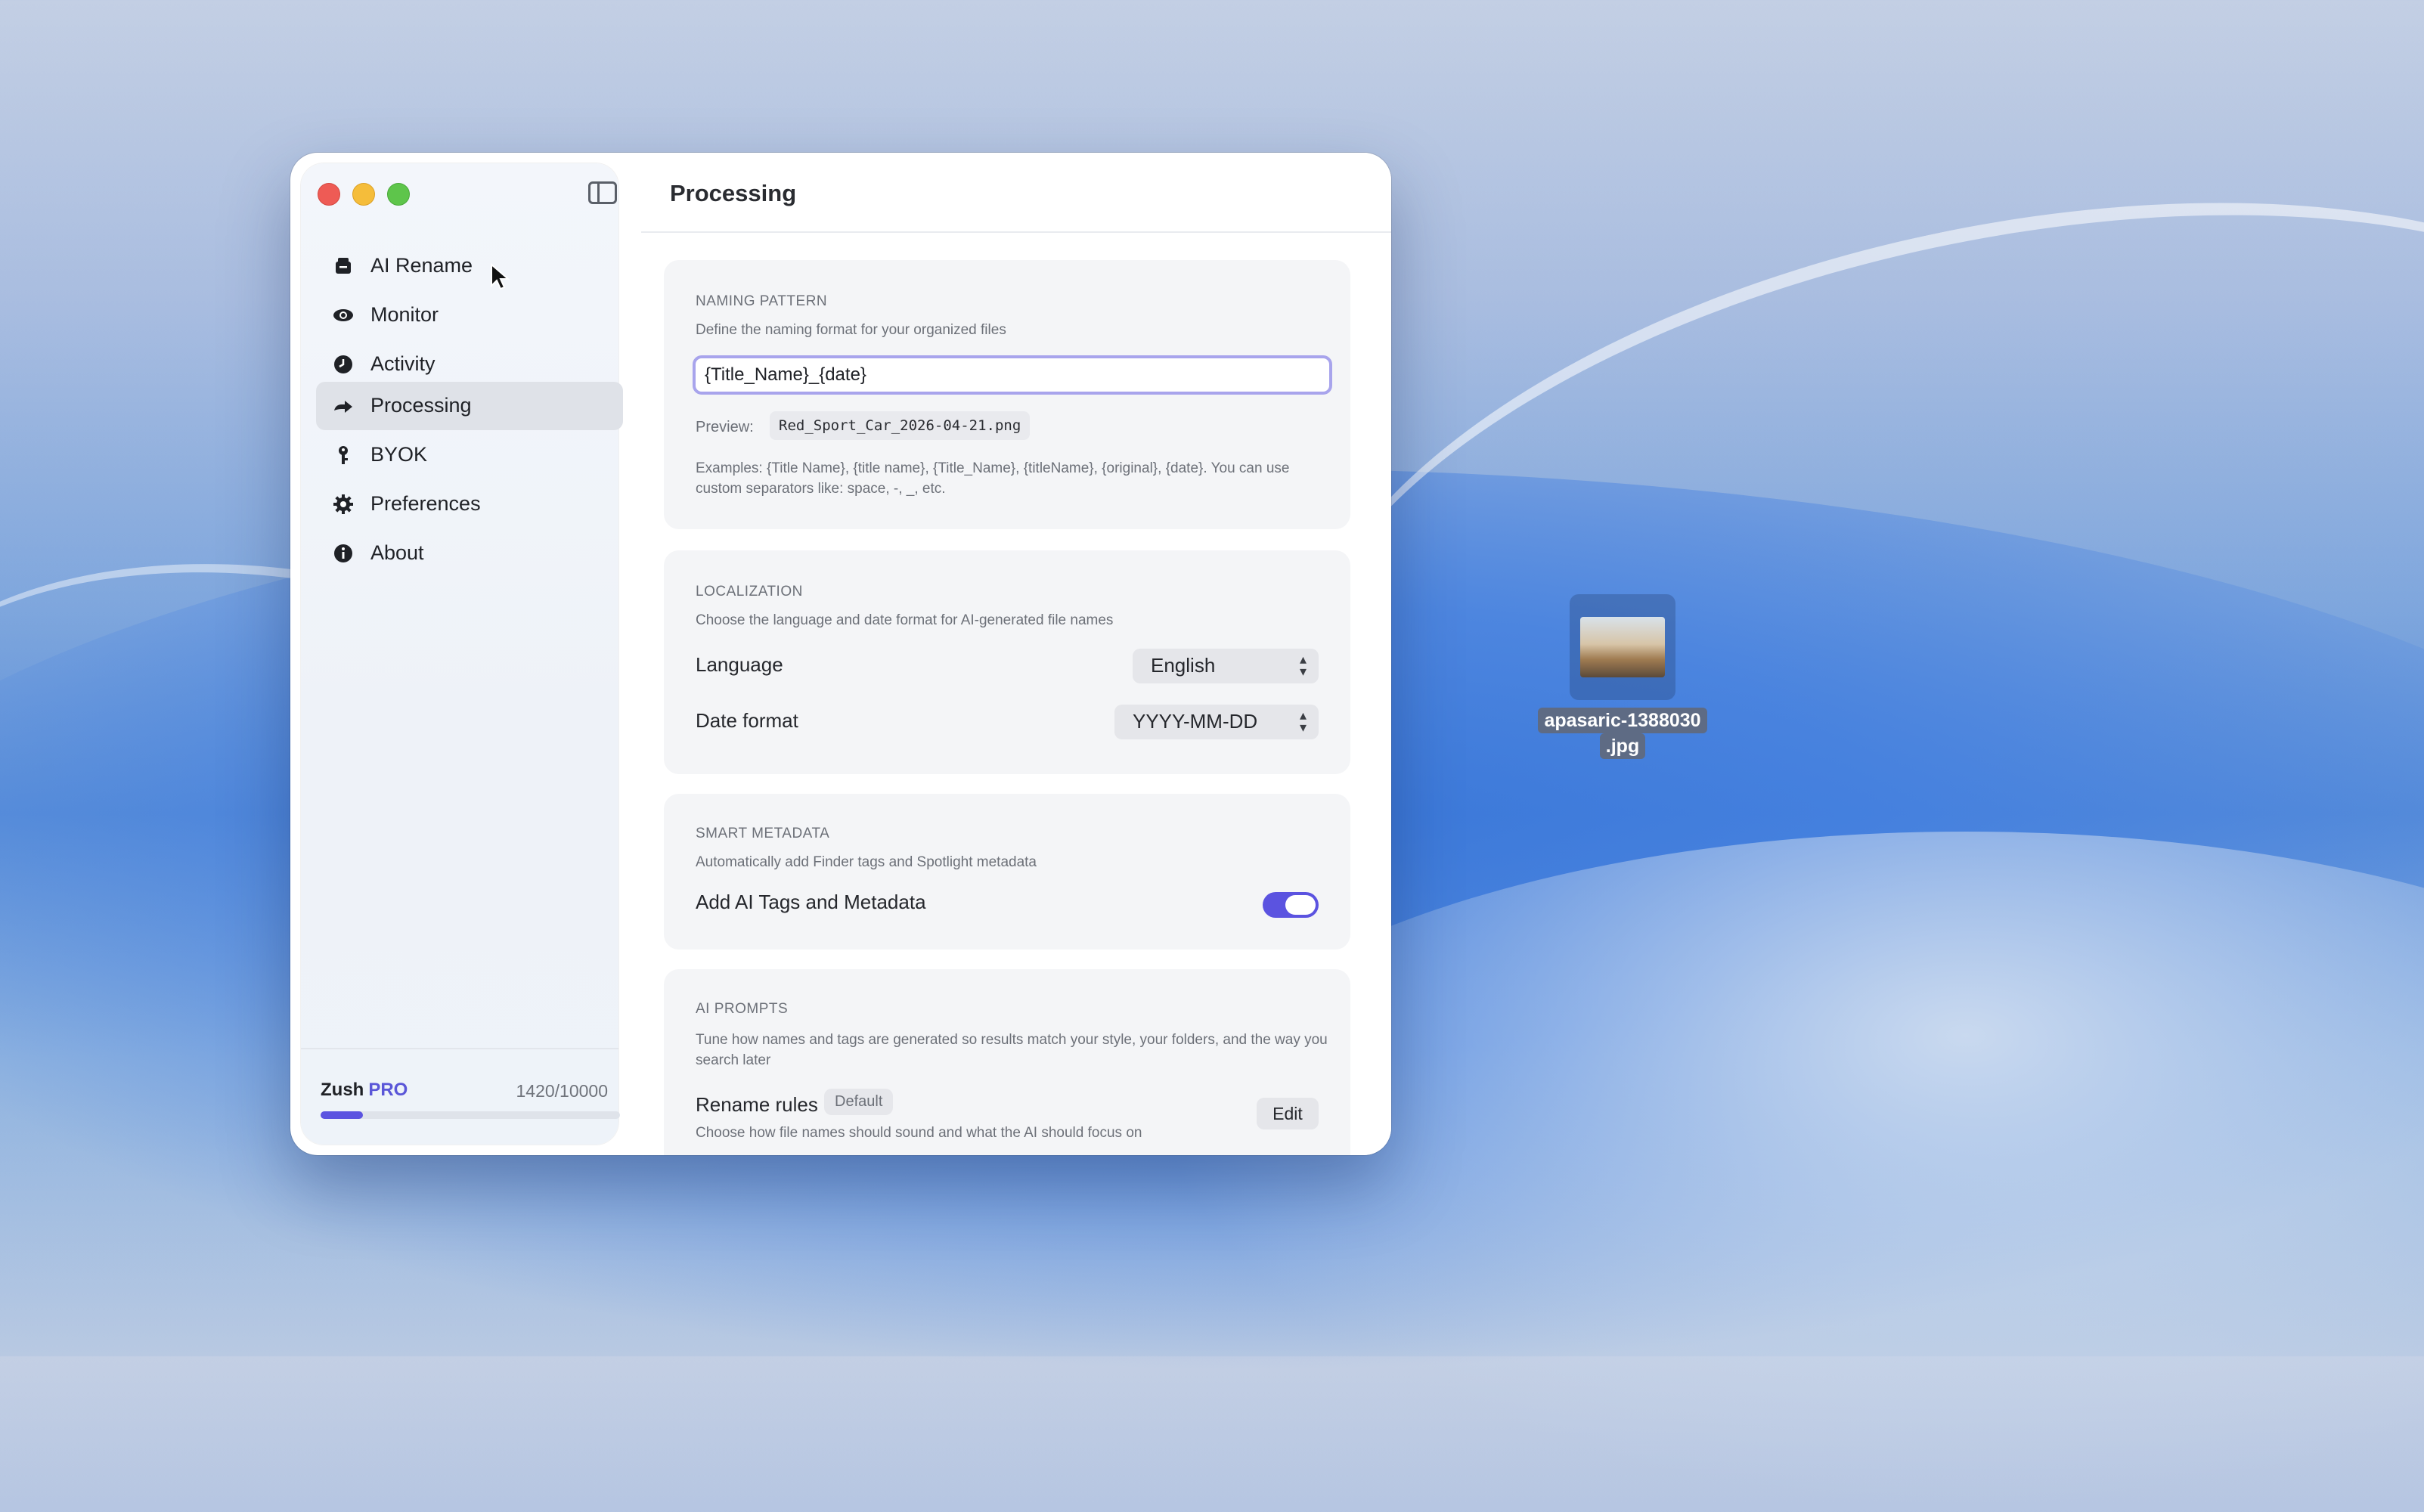 This screenshot has width=2424, height=1512. What do you see at coordinates (342, 1115) in the screenshot?
I see `usage-progress-fill` at bounding box center [342, 1115].